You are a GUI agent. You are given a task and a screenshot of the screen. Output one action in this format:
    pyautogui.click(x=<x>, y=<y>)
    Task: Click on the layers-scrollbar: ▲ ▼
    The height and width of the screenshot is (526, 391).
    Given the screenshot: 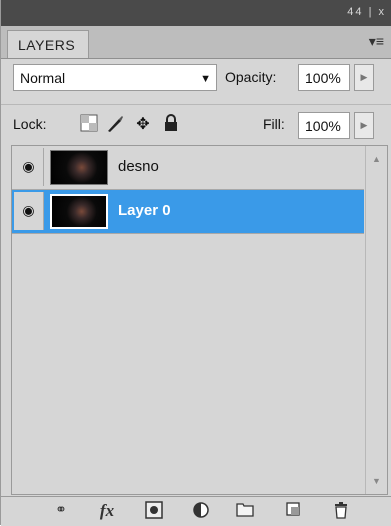 What is the action you would take?
    pyautogui.click(x=376, y=320)
    